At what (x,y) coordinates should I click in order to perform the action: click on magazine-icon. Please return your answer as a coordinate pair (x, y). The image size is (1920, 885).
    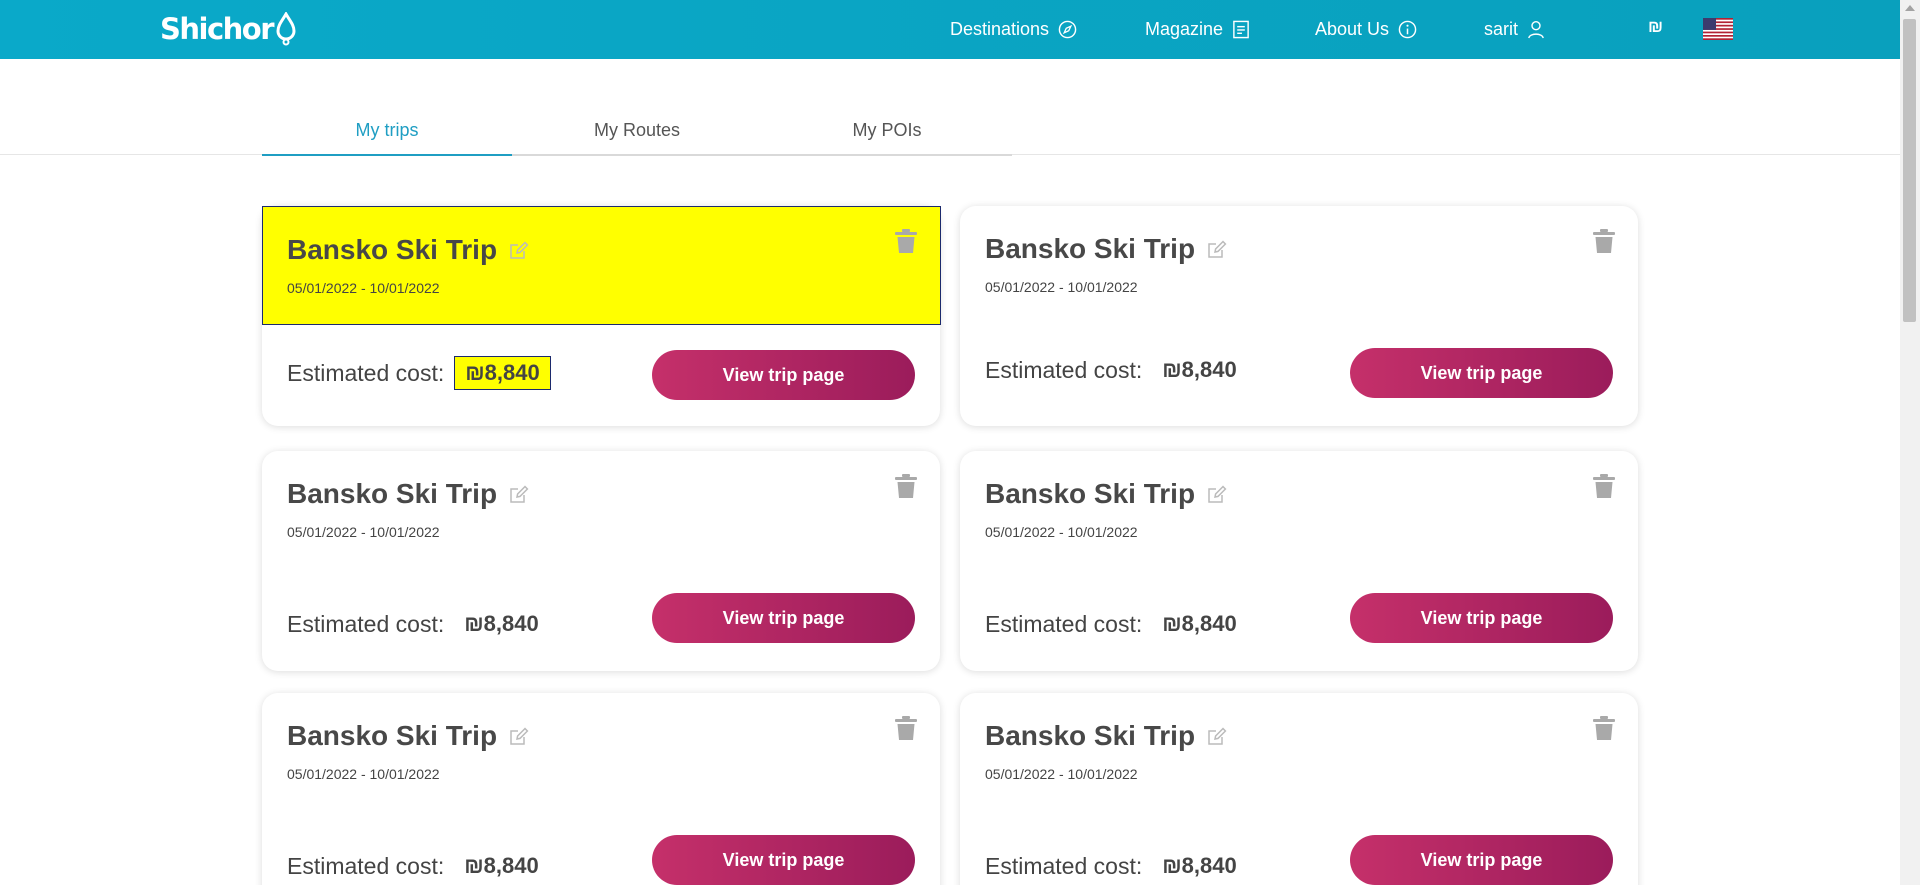
    Looking at the image, I should click on (1241, 29).